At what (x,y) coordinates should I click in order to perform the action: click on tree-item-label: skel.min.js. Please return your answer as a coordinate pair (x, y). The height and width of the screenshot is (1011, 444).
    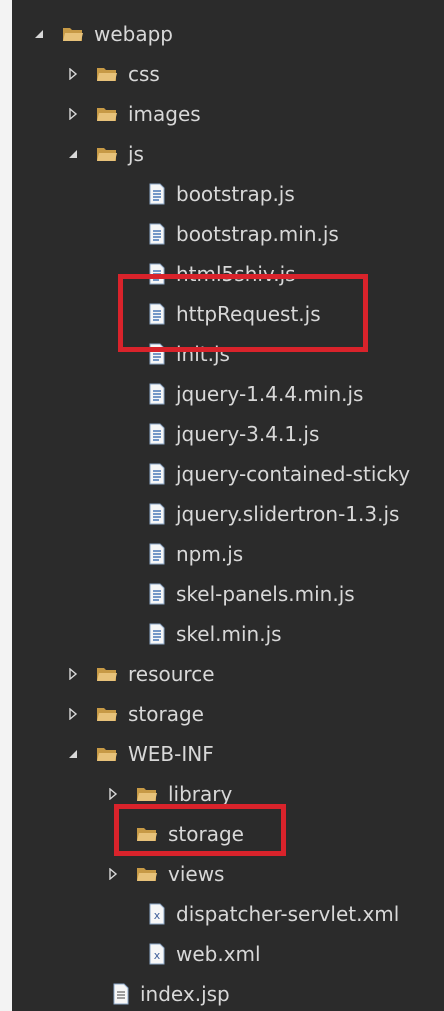
    Looking at the image, I should click on (229, 634).